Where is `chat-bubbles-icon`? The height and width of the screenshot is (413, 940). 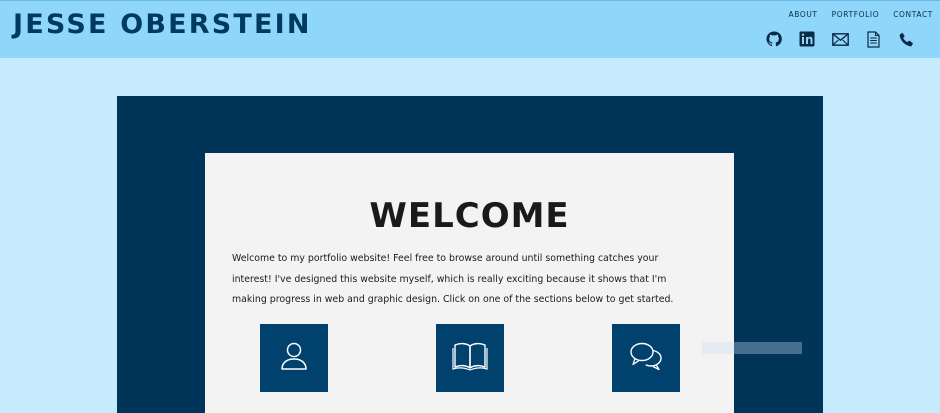 chat-bubbles-icon is located at coordinates (646, 358).